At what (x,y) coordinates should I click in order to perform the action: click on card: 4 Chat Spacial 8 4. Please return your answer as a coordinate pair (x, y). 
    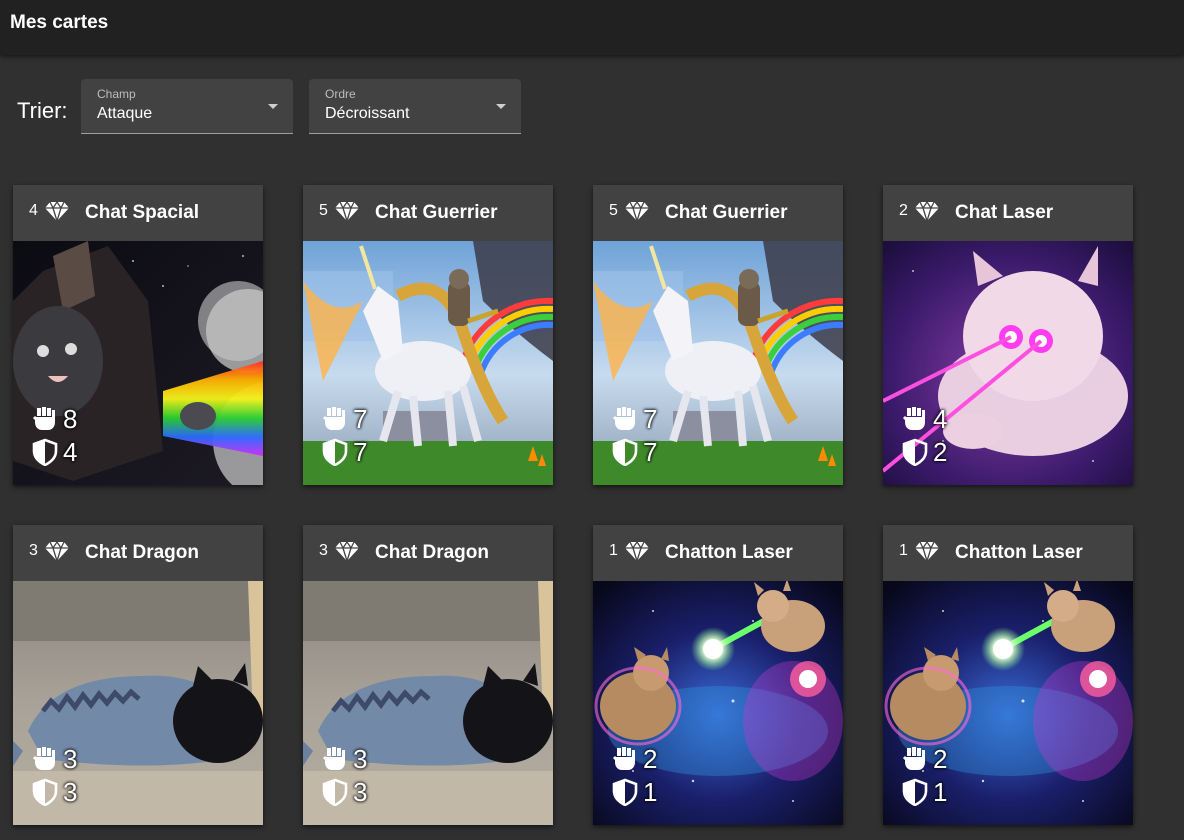
    Looking at the image, I should click on (138, 335).